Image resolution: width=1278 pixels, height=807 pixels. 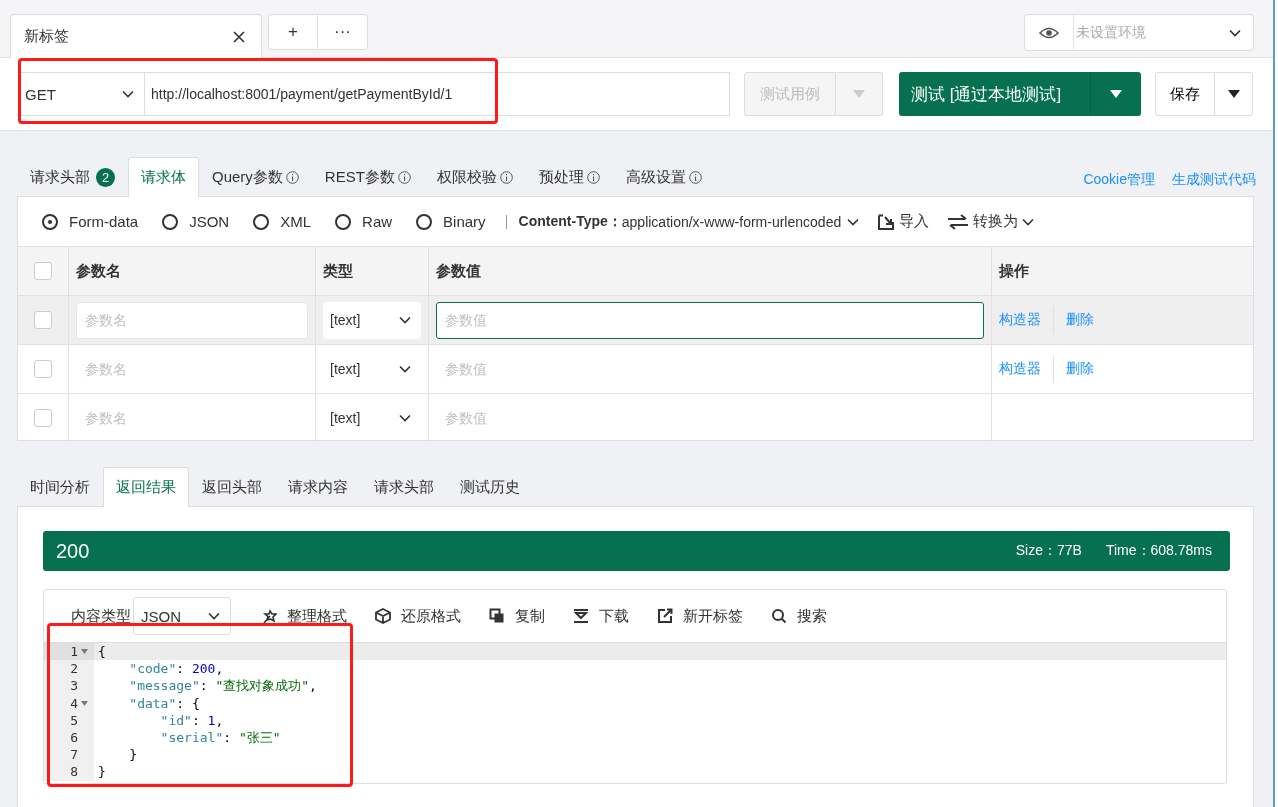 What do you see at coordinates (255, 176) in the screenshot?
I see `tab: Query参数` at bounding box center [255, 176].